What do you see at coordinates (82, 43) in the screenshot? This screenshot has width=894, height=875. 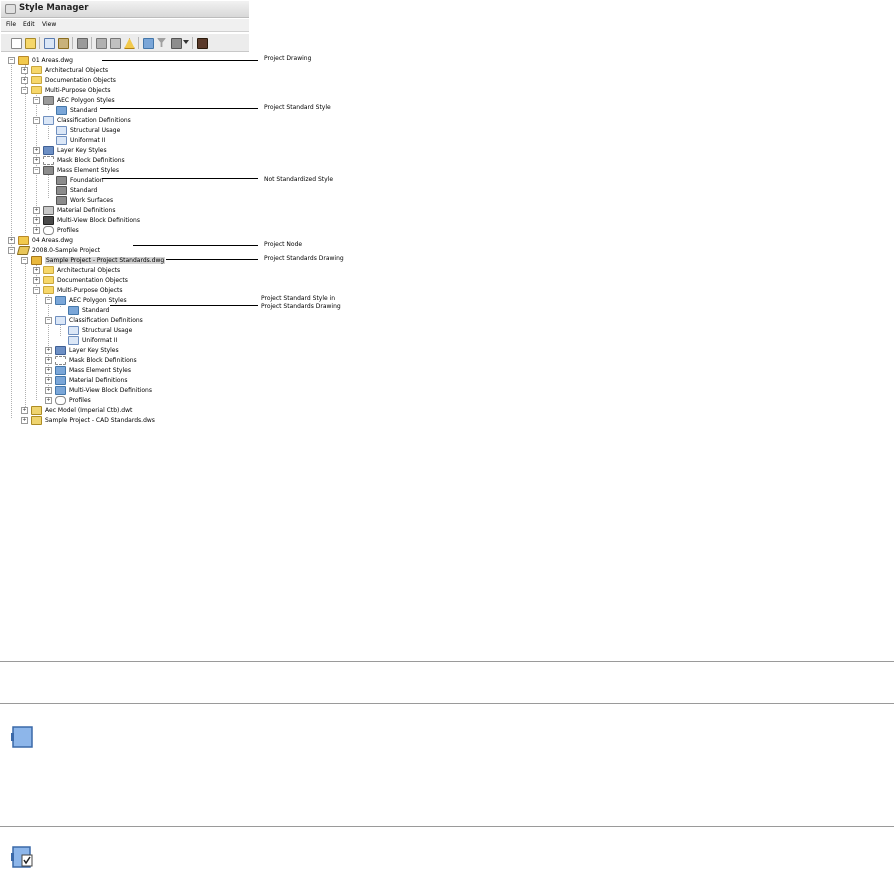 I see `edit-icon` at bounding box center [82, 43].